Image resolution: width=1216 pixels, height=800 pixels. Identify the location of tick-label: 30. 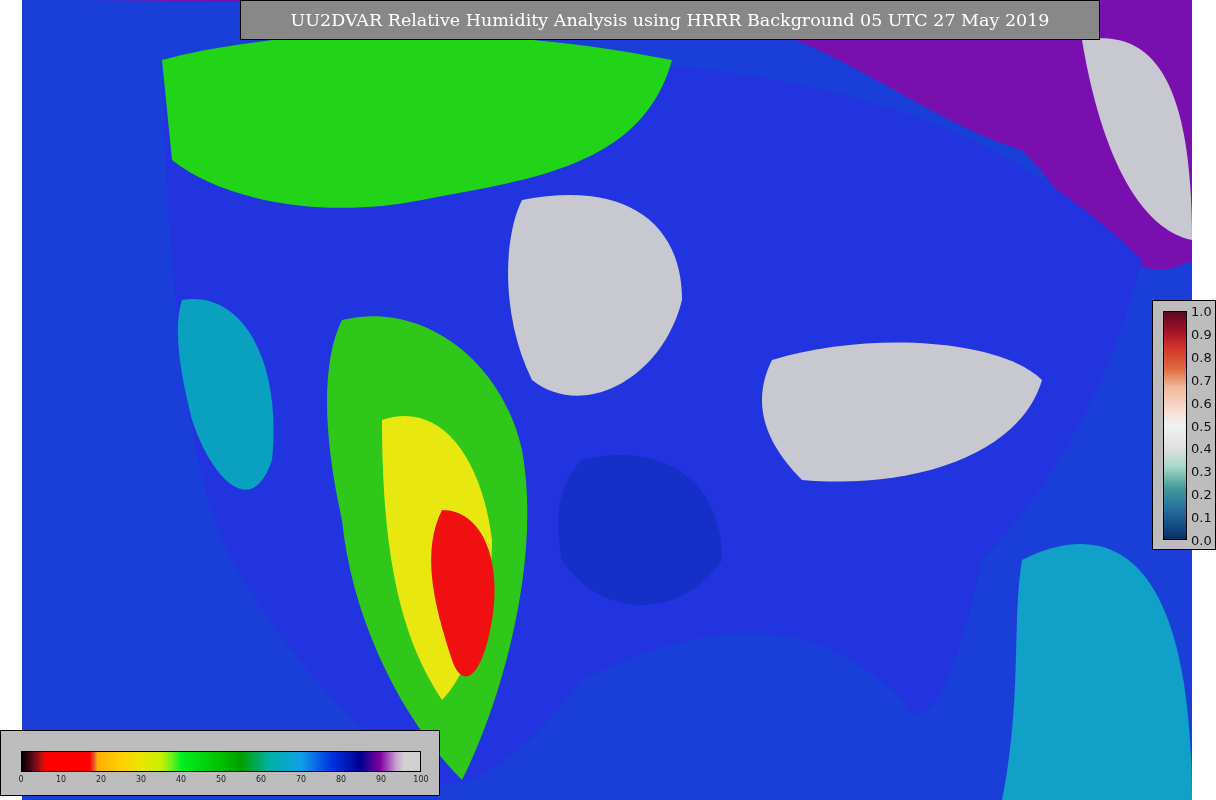
(141, 779).